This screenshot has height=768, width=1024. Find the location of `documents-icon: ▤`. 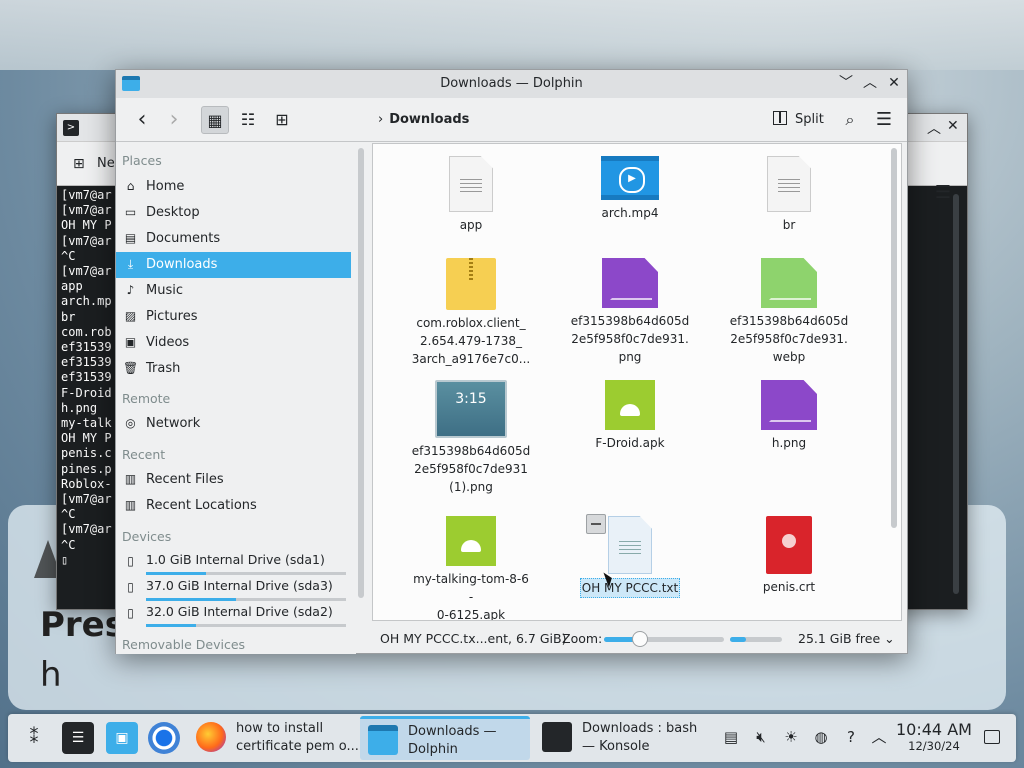

documents-icon: ▤ is located at coordinates (130, 238).